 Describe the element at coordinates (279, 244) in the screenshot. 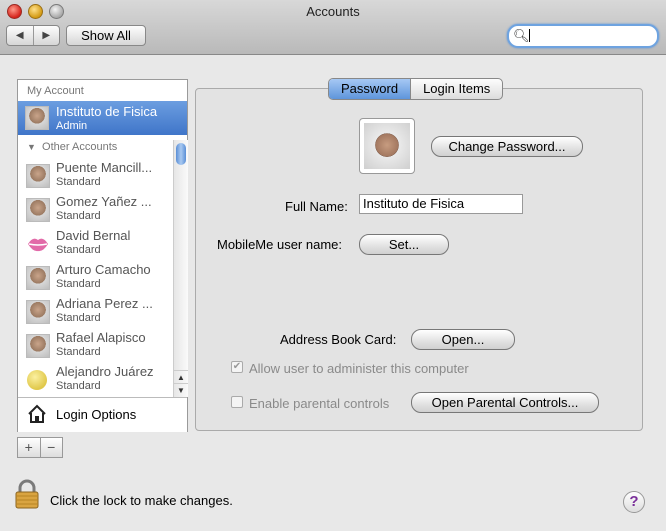

I see `mobileme-label: MobileMe user name:` at that location.